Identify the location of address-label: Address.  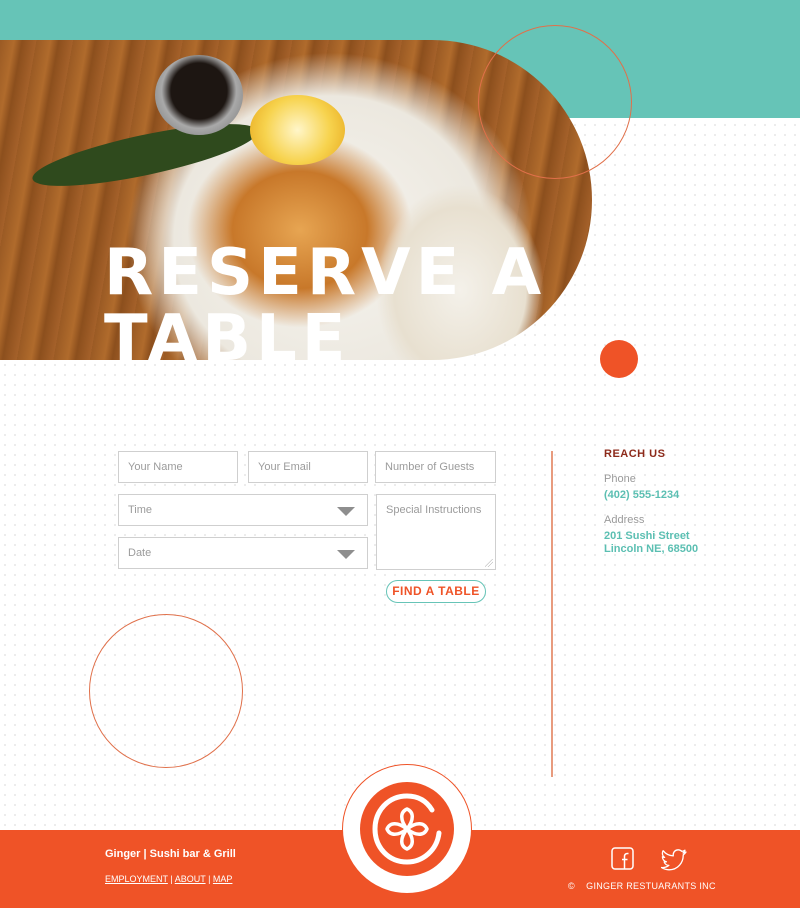
(624, 520).